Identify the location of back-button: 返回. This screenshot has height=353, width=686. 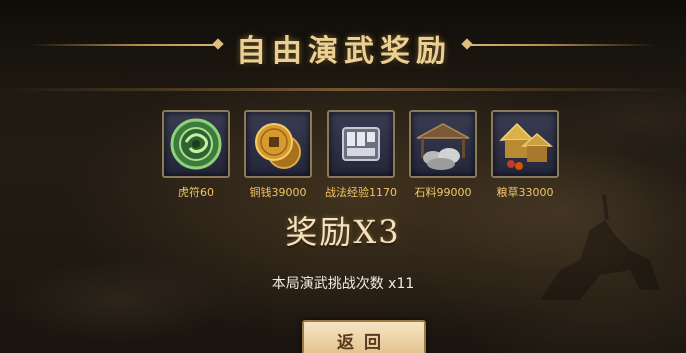
(364, 336).